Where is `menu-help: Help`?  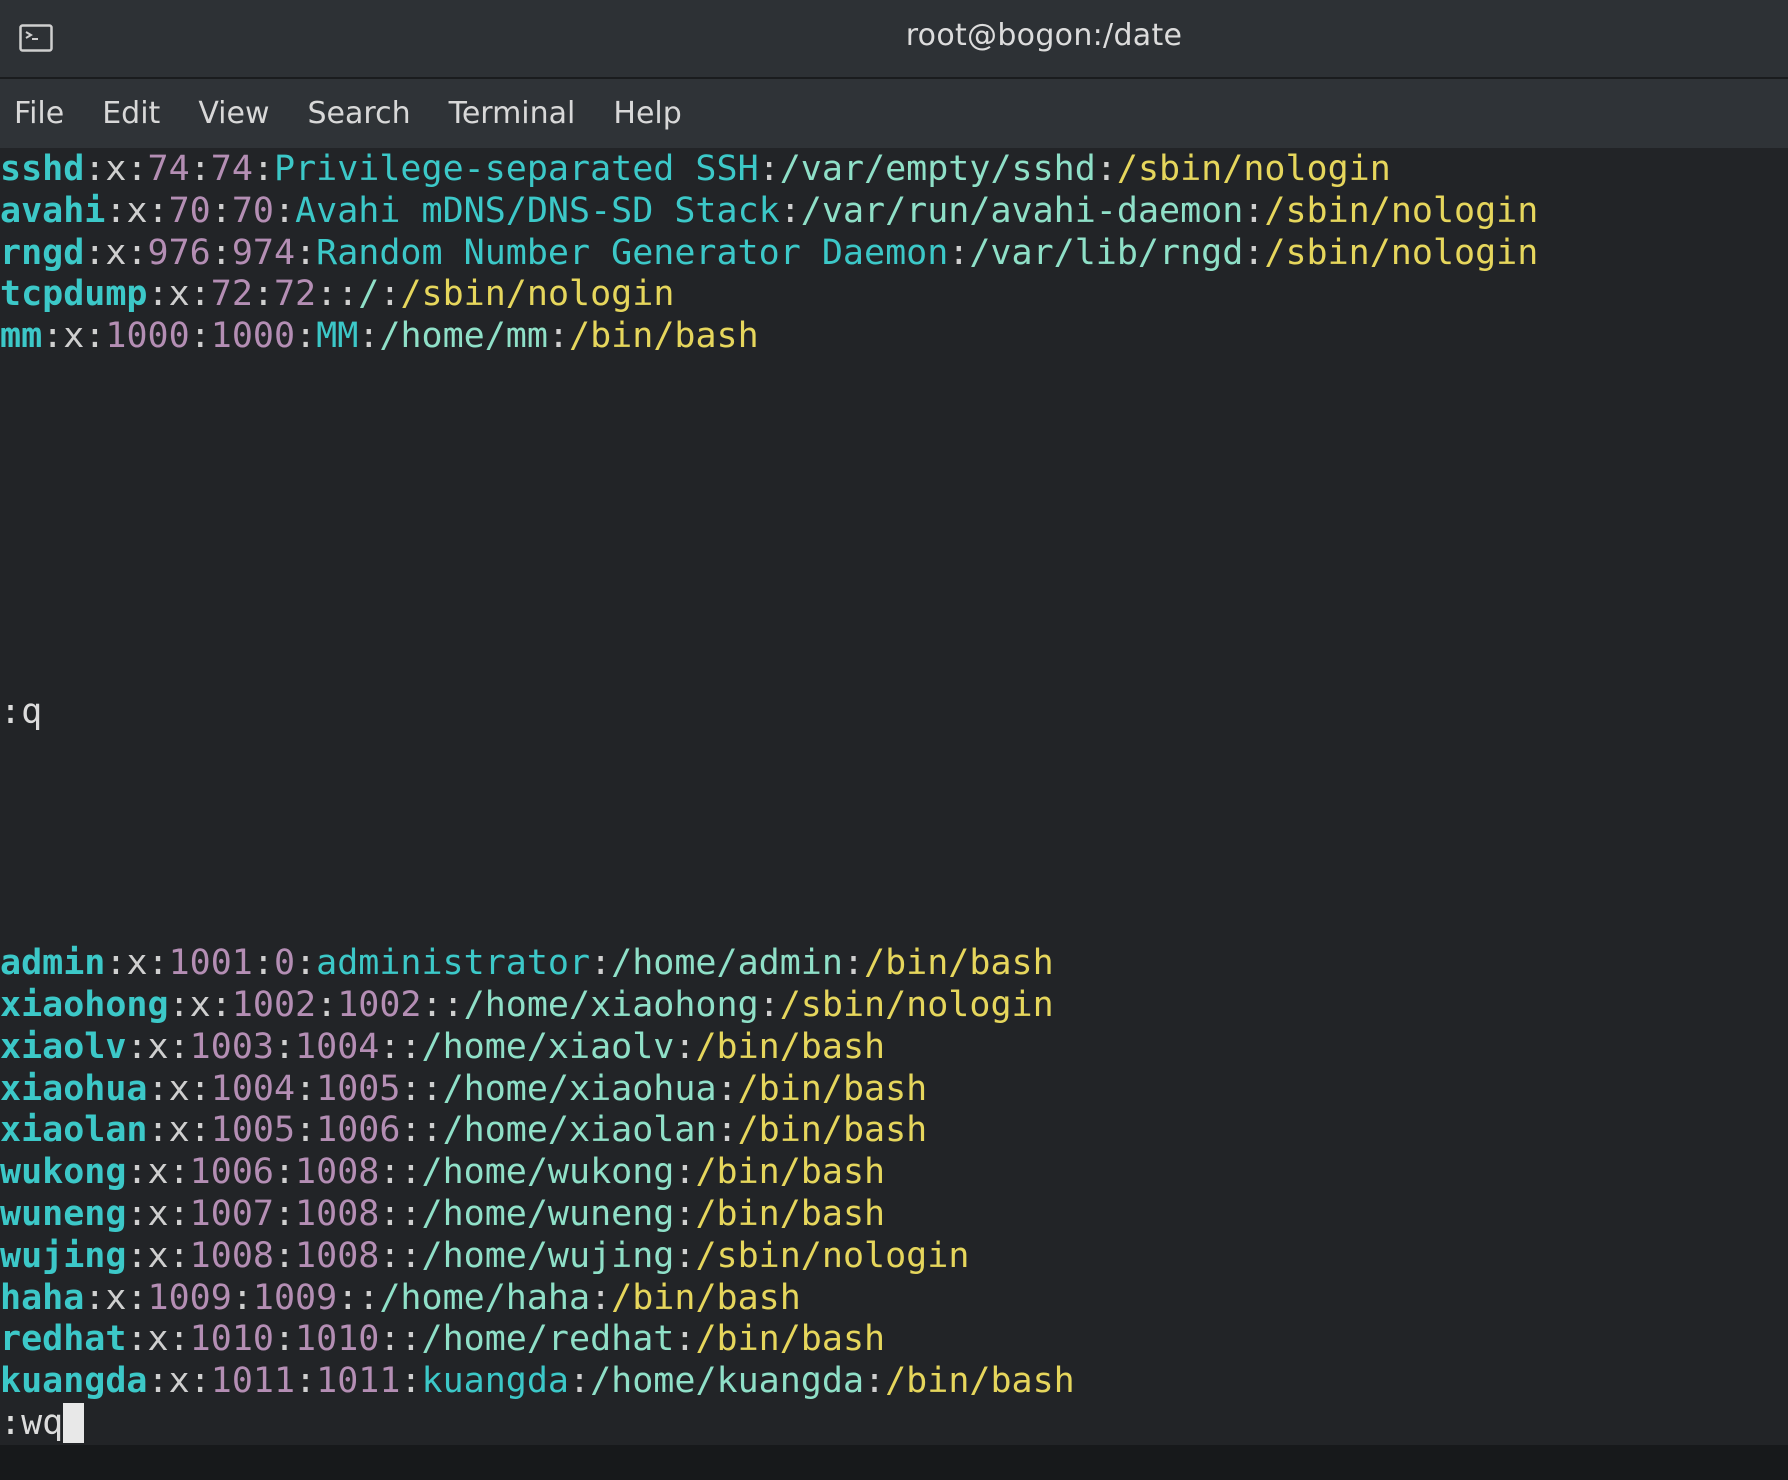 menu-help: Help is located at coordinates (647, 113).